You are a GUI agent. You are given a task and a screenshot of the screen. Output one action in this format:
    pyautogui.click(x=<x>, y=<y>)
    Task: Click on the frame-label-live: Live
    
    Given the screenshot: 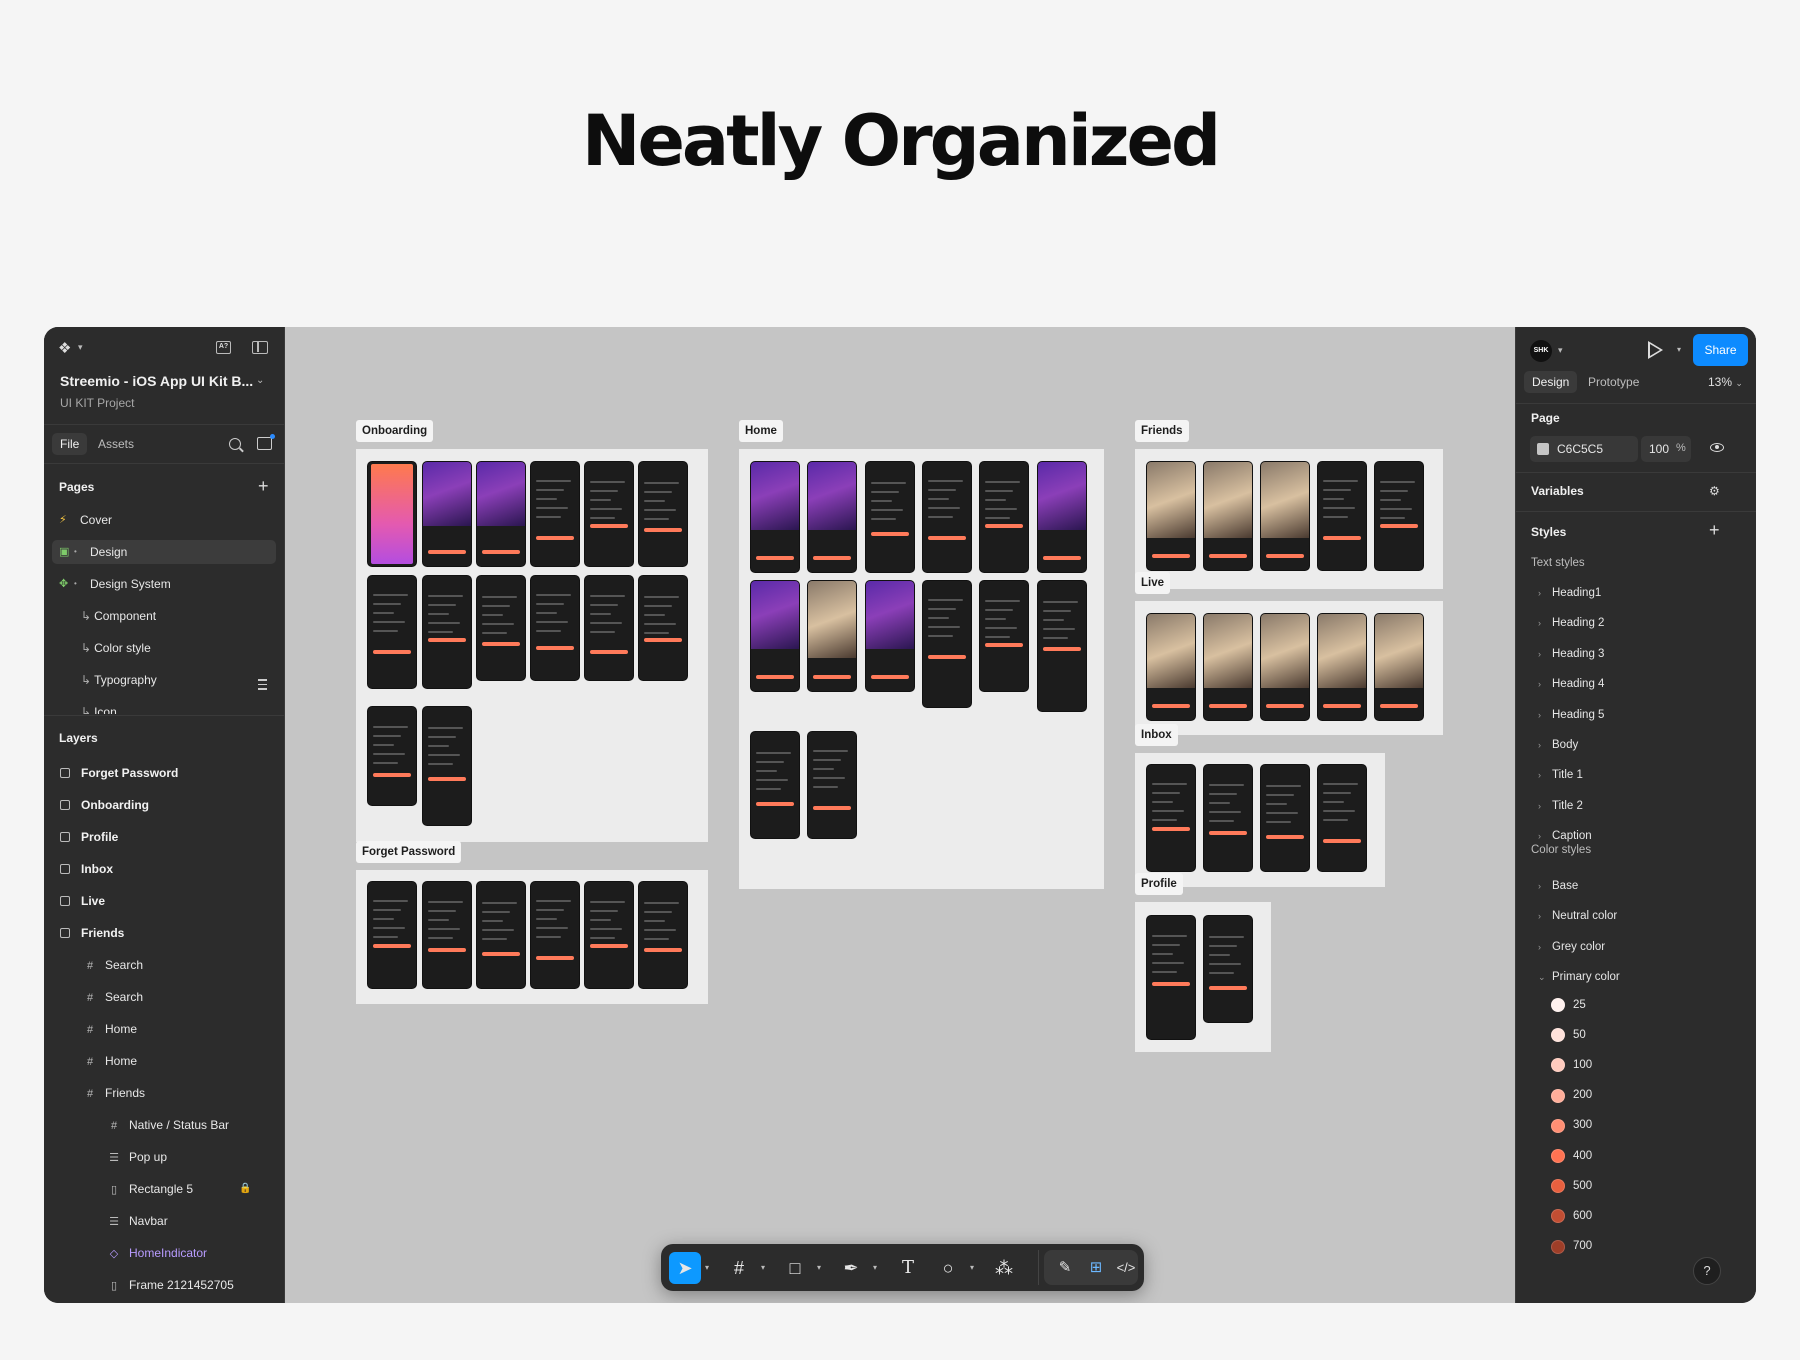 What is the action you would take?
    pyautogui.click(x=1153, y=583)
    